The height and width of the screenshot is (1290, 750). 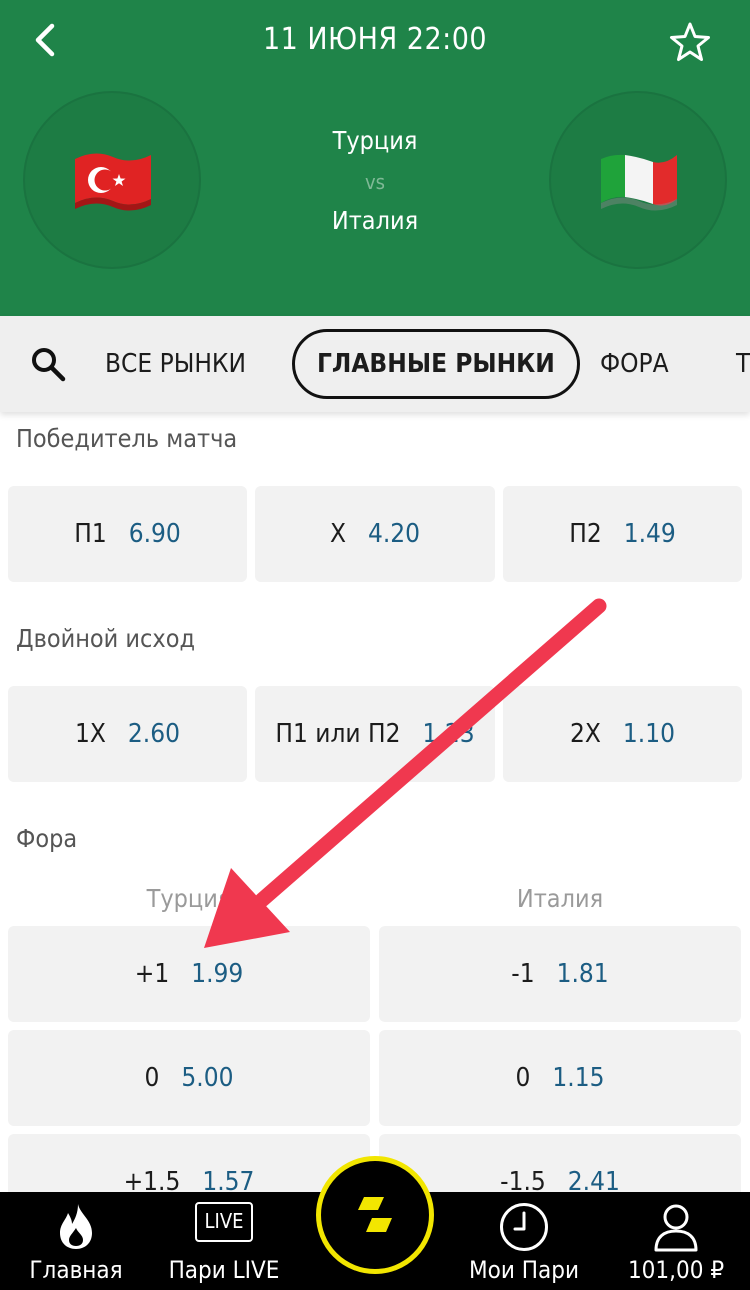 I want to click on nav-home-label: Главная, so click(x=76, y=1270).